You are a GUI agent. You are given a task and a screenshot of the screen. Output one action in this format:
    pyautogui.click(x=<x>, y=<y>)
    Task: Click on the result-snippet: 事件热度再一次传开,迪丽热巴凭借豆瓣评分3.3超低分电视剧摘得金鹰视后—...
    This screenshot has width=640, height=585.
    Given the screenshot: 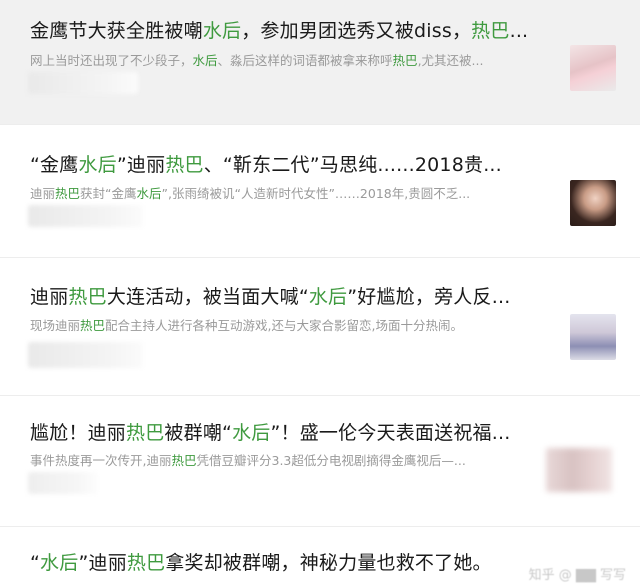 What is the action you would take?
    pyautogui.click(x=282, y=461)
    